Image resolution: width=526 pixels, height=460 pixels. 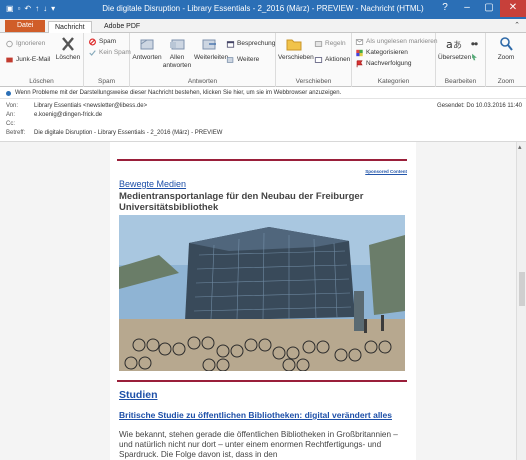 What do you see at coordinates (177, 61) in the screenshot?
I see `reply-all-label: Allen antworten` at bounding box center [177, 61].